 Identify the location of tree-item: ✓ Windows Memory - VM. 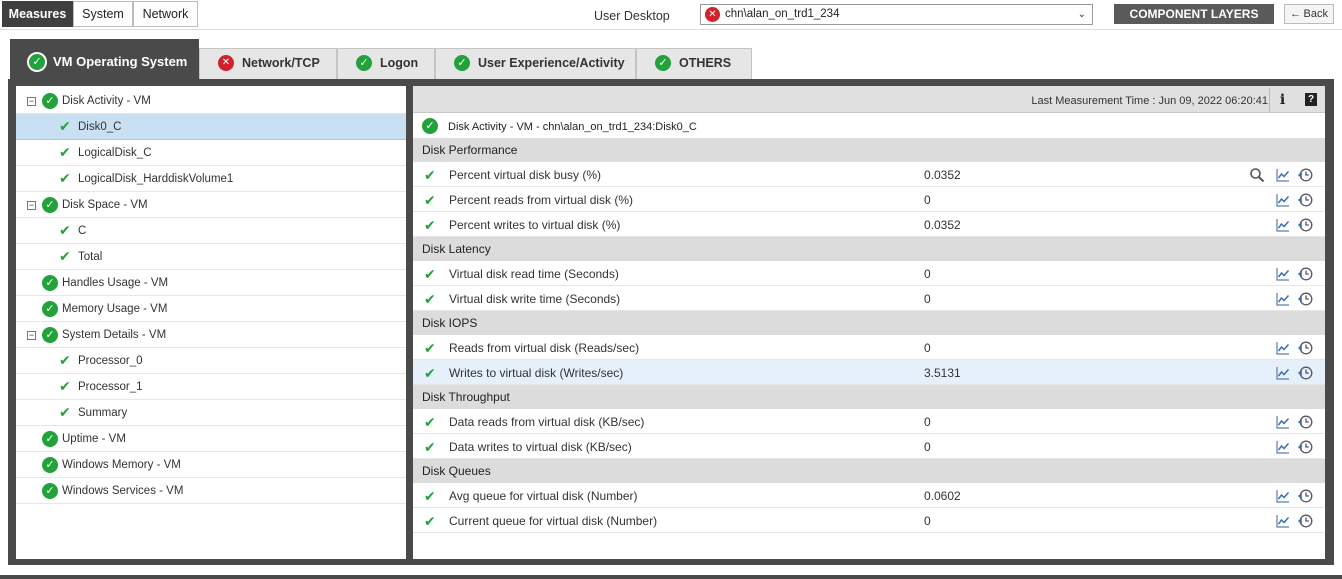
(211, 465).